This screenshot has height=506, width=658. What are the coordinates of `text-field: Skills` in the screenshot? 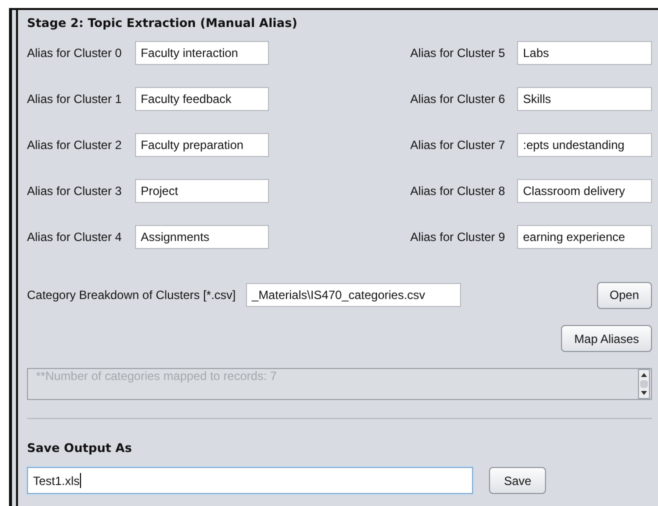 It's located at (584, 99).